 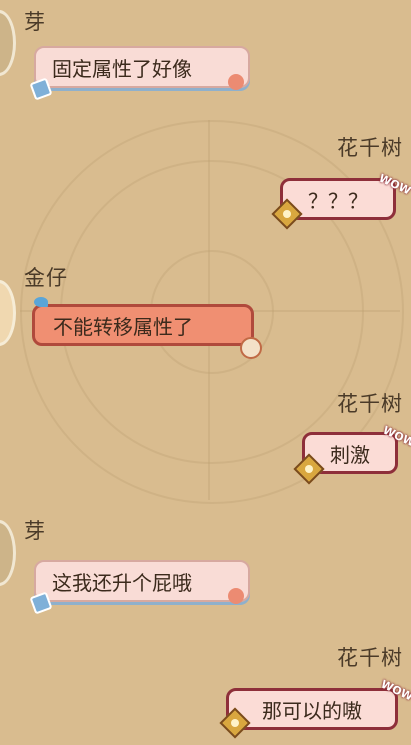 I want to click on message-text: 那可以的嗷, so click(x=312, y=710).